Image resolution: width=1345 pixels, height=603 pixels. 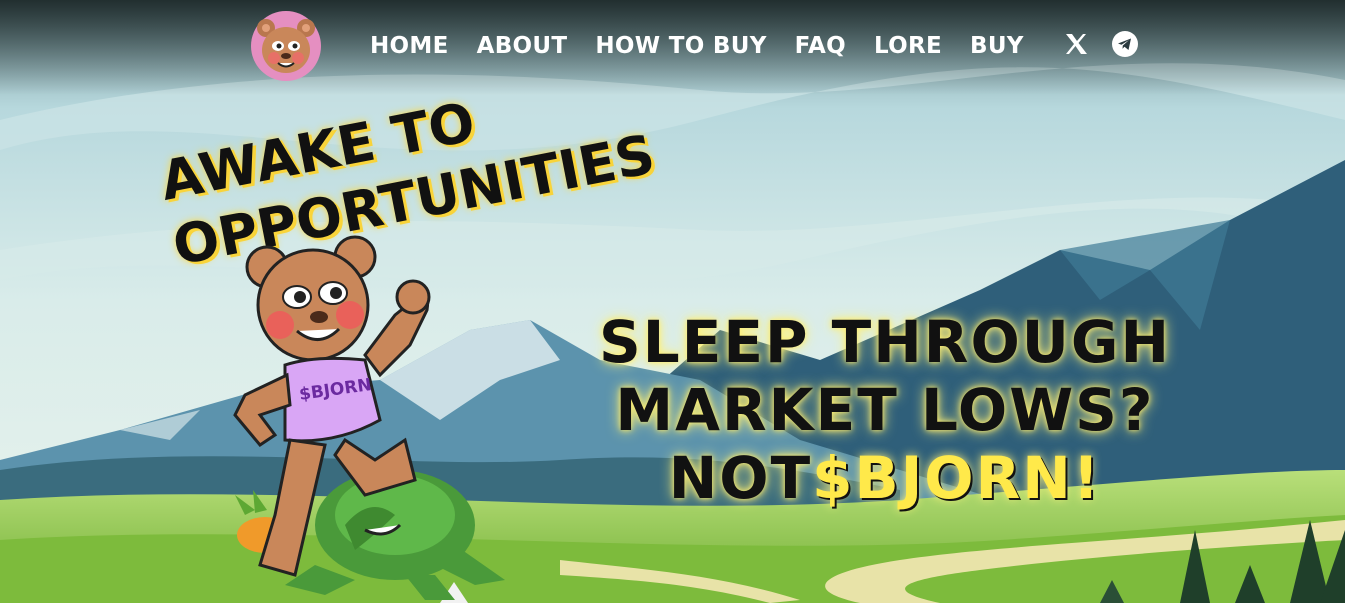 What do you see at coordinates (522, 46) in the screenshot?
I see `nav-item-about: ABOUT` at bounding box center [522, 46].